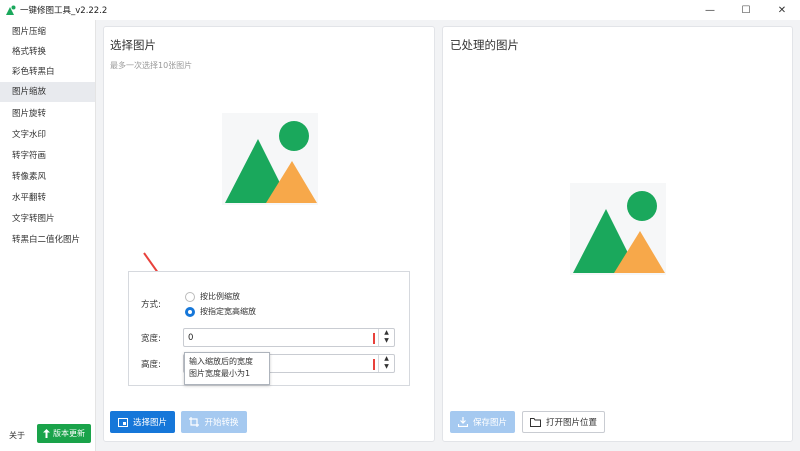 The width and height of the screenshot is (800, 451). What do you see at coordinates (220, 373) in the screenshot?
I see `tooltip-line-2: 图片宽度最小为1` at bounding box center [220, 373].